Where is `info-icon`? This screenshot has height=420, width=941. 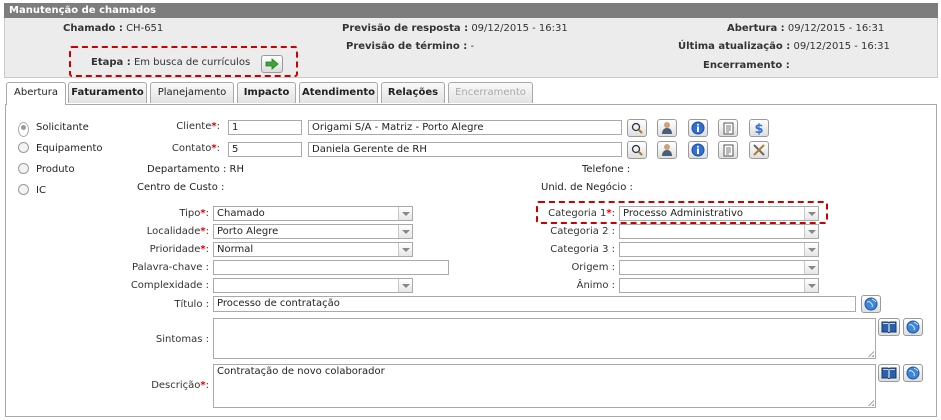 info-icon is located at coordinates (698, 150).